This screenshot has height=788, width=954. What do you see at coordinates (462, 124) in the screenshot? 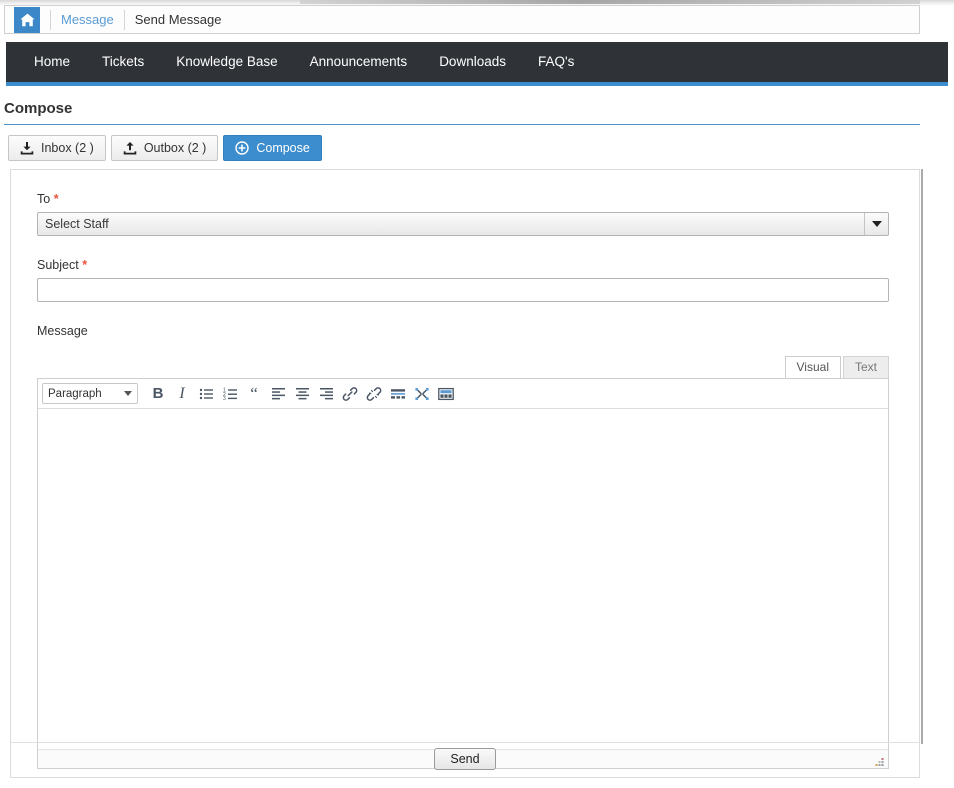
I see `page-title-rule` at bounding box center [462, 124].